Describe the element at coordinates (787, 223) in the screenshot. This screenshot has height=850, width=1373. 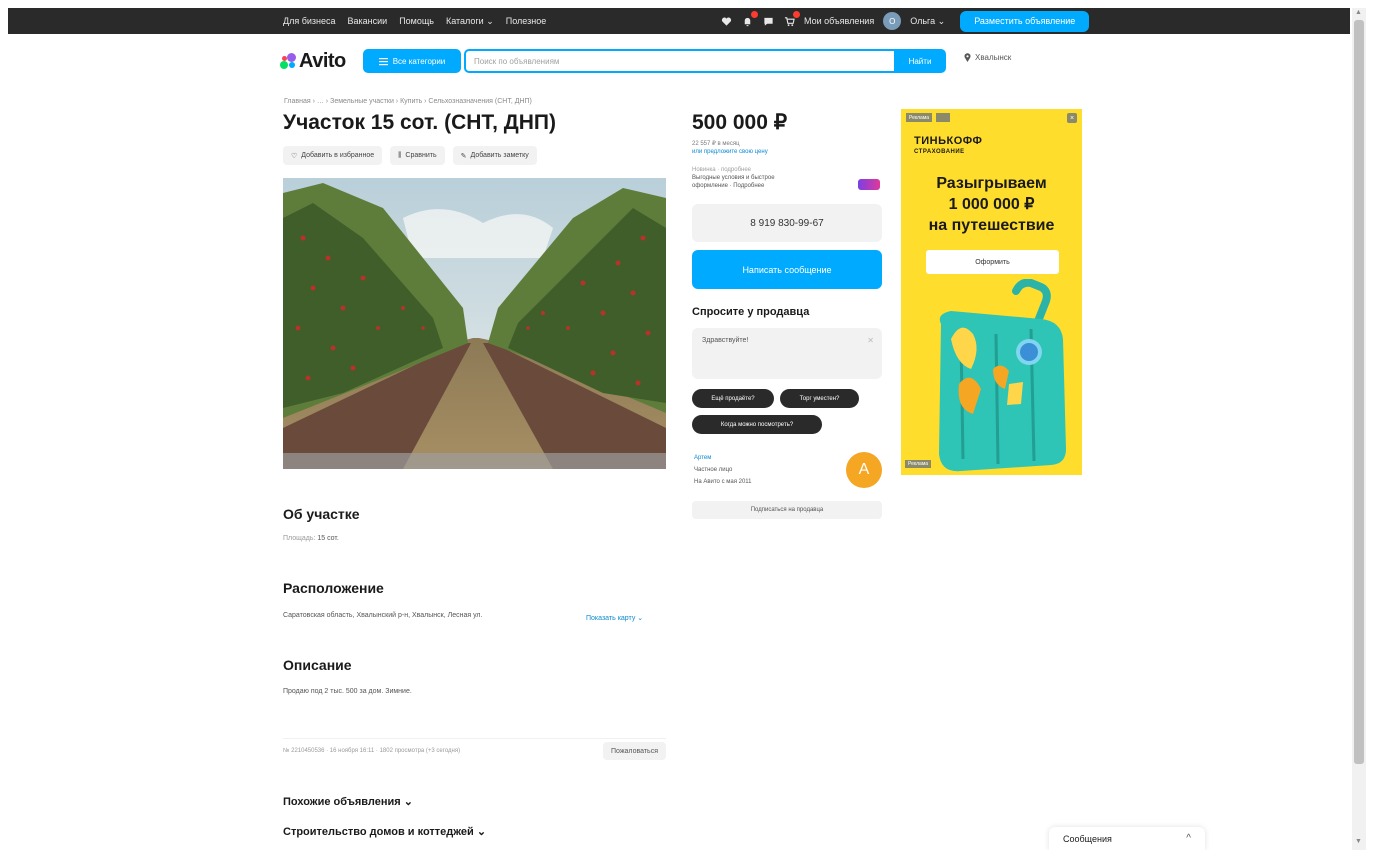
I see `show-phone-button: 8 919 830-99-67` at that location.